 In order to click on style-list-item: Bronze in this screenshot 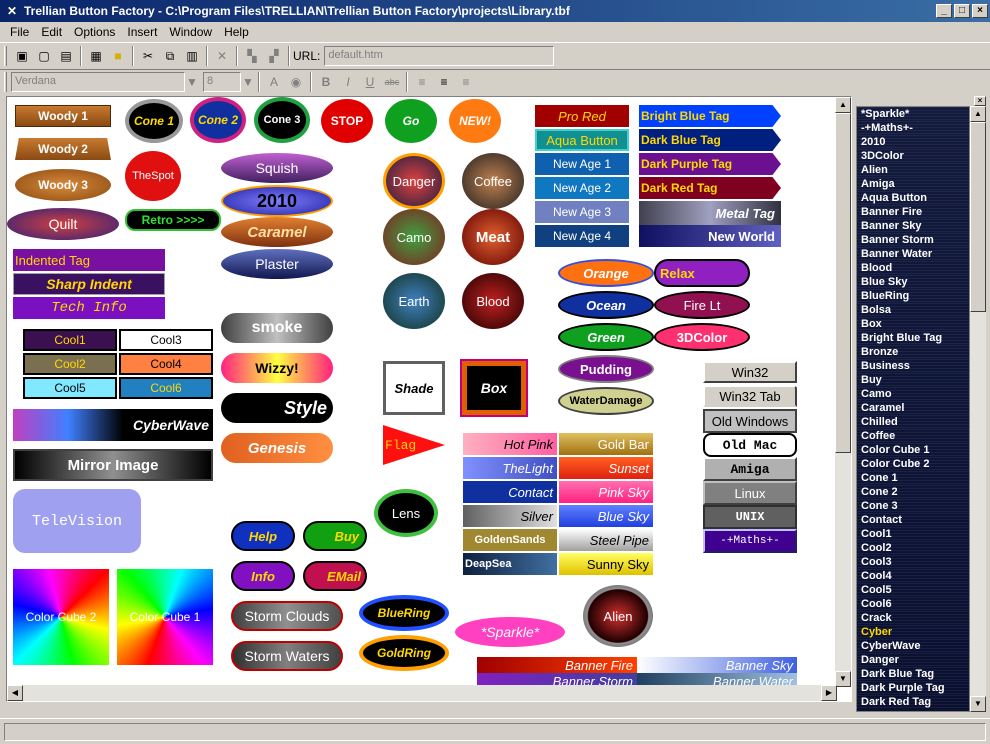, I will do `click(913, 352)`.